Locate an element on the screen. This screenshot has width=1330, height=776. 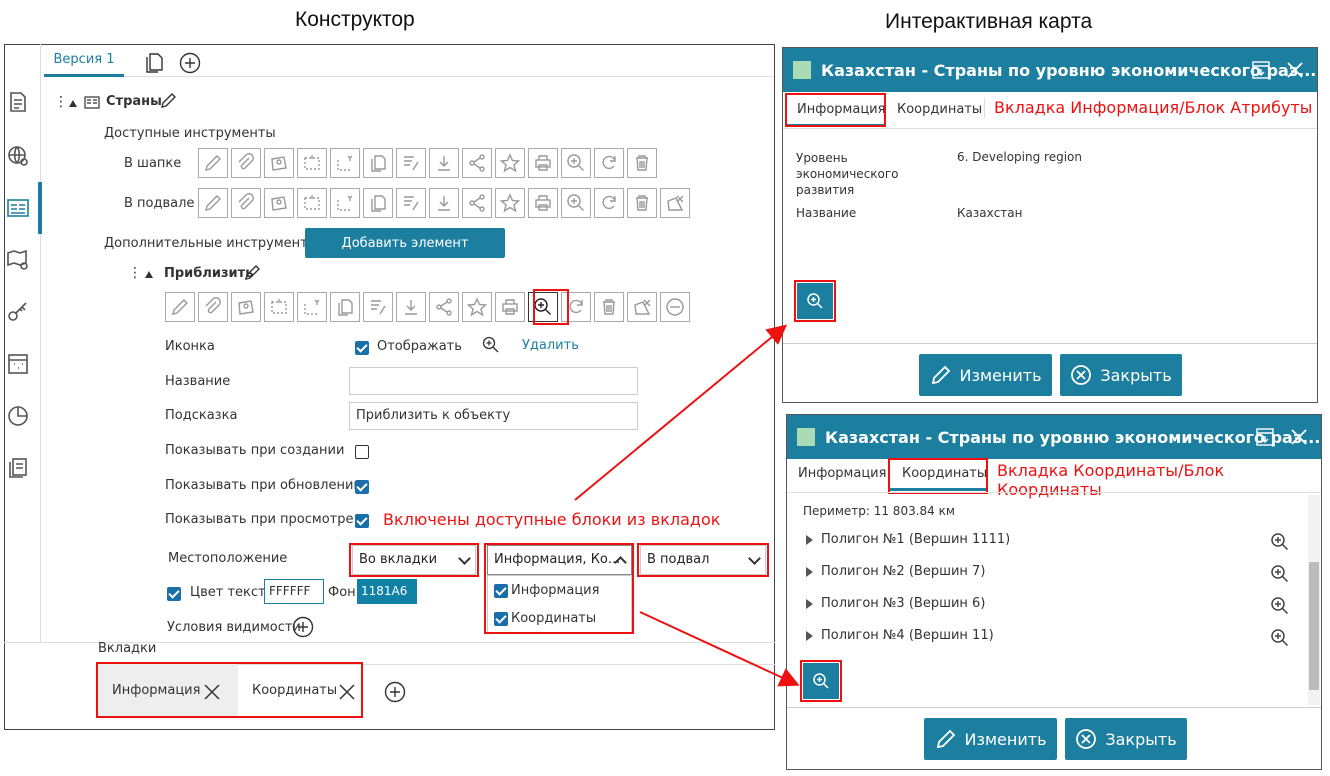
arrow-to-coords-popup is located at coordinates (719, 649).